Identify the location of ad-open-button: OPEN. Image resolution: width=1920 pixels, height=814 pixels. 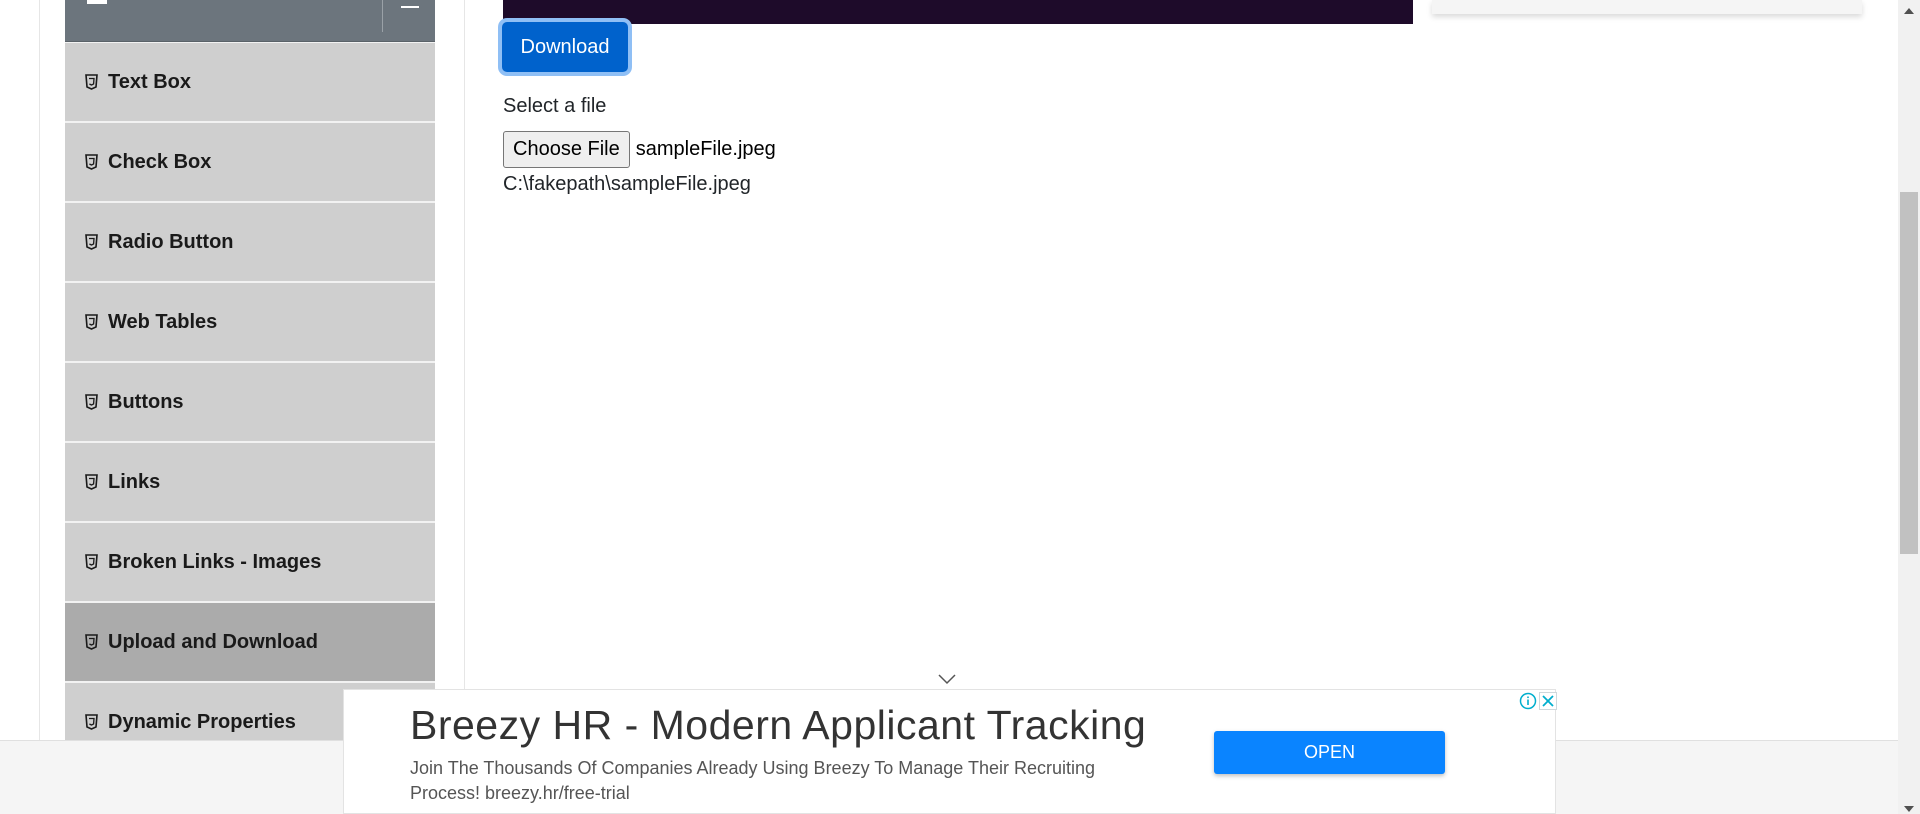
(1329, 752).